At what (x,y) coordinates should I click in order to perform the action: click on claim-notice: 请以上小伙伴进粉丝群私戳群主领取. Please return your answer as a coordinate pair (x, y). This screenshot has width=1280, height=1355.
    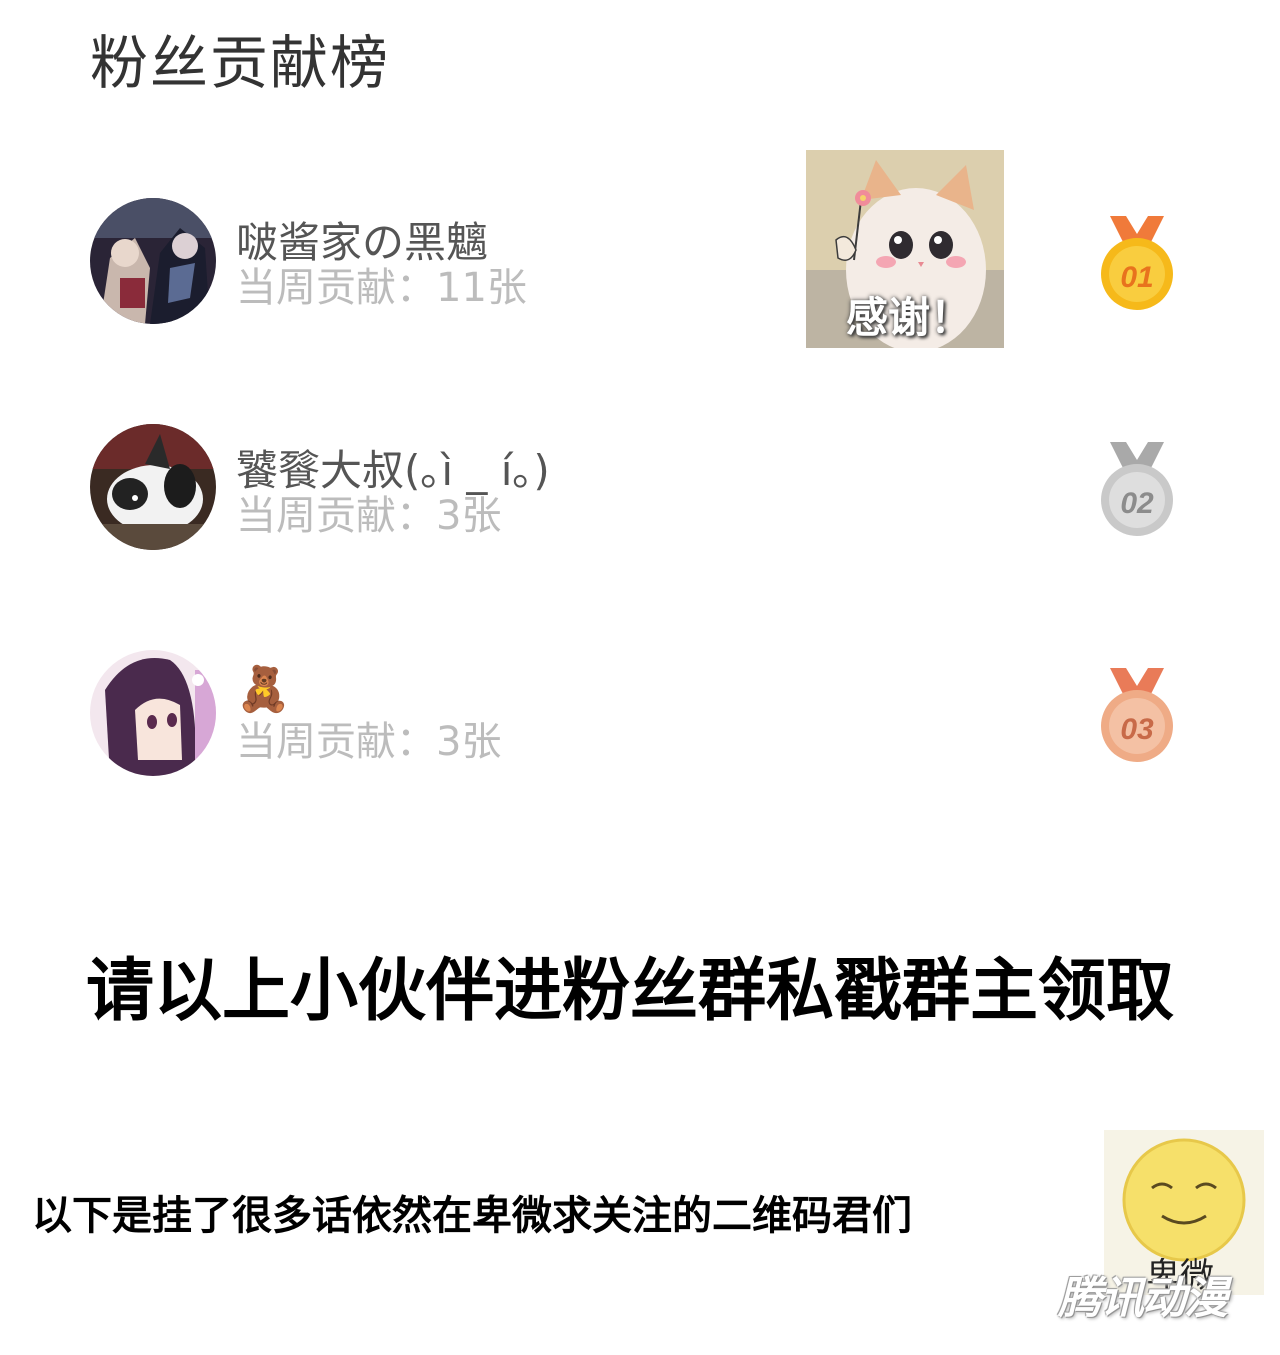
    Looking at the image, I should click on (629, 991).